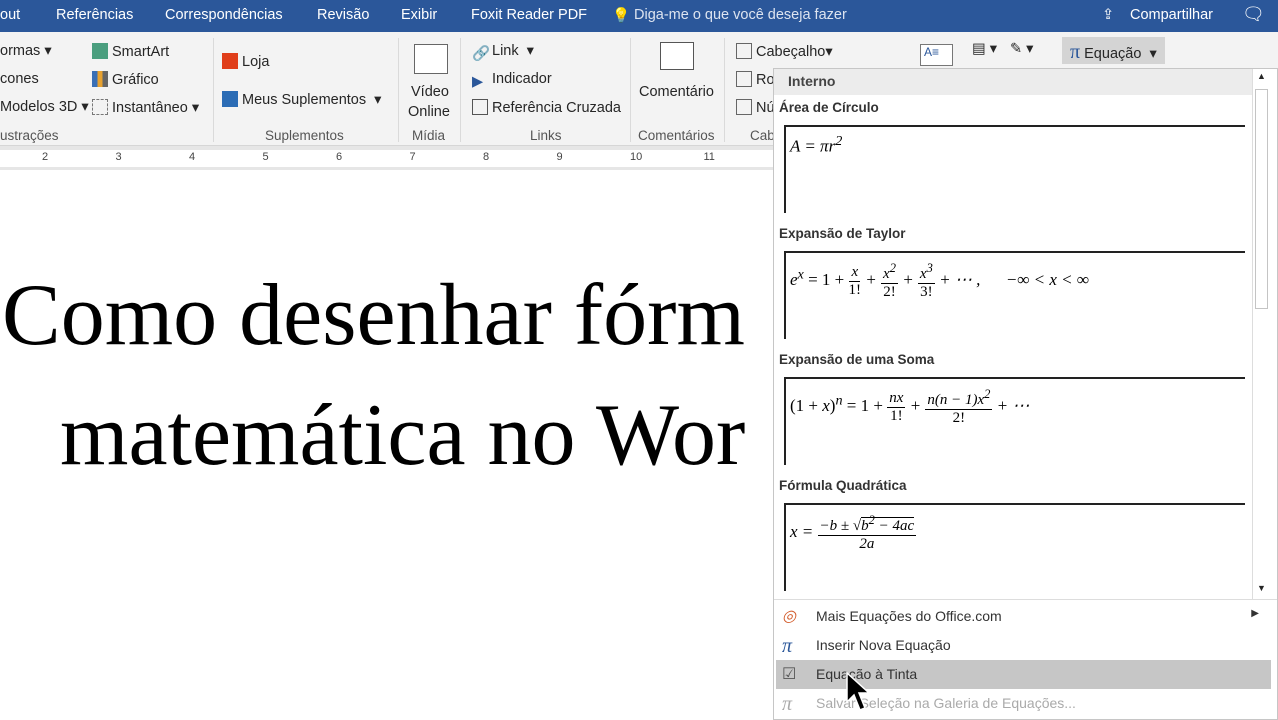 The width and height of the screenshot is (1278, 720). I want to click on share-icon: ⇪, so click(1108, 15).